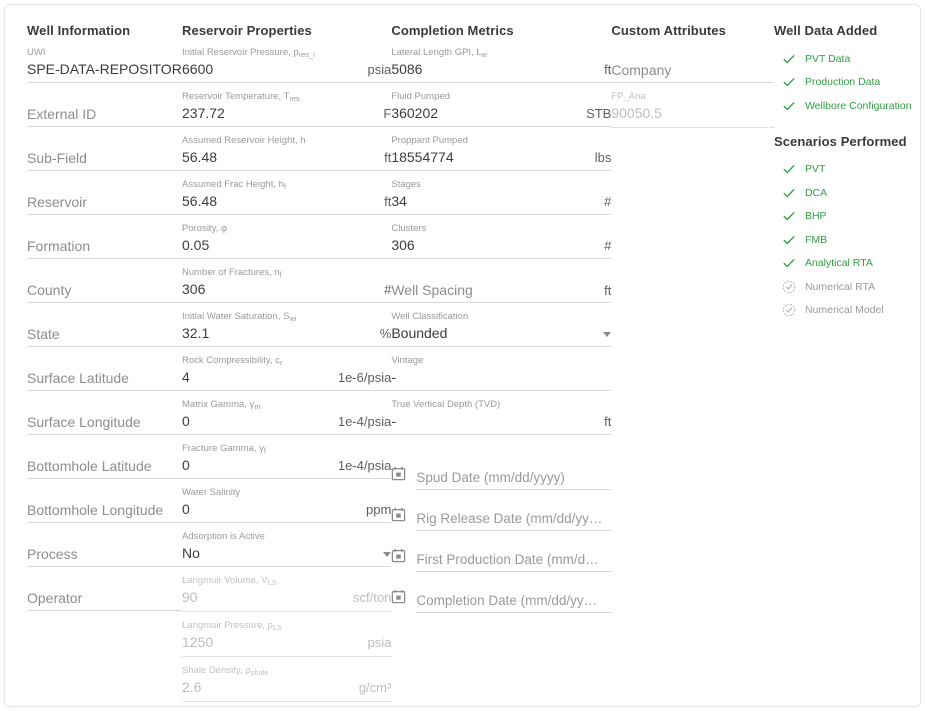 The image size is (925, 711). Describe the element at coordinates (608, 245) in the screenshot. I see `field-unit-clusters: #` at that location.